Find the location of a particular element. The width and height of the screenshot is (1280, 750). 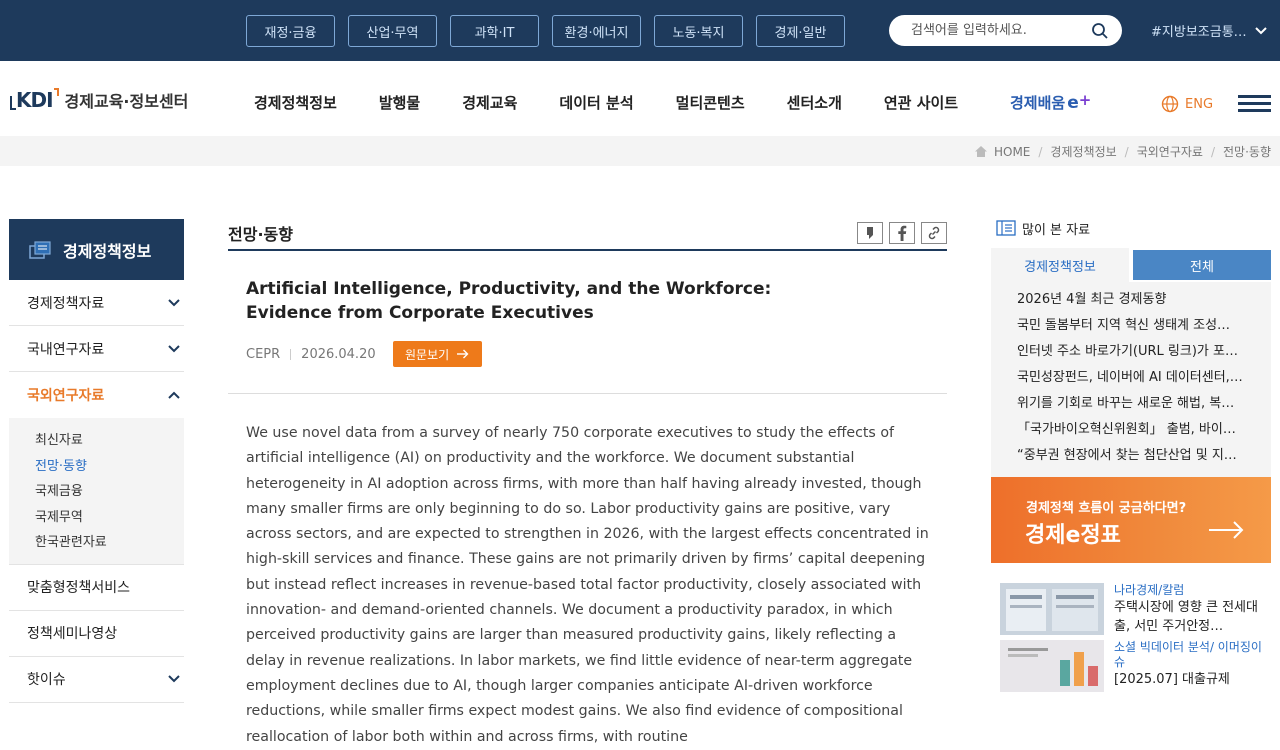

share-buttons is located at coordinates (902, 233).